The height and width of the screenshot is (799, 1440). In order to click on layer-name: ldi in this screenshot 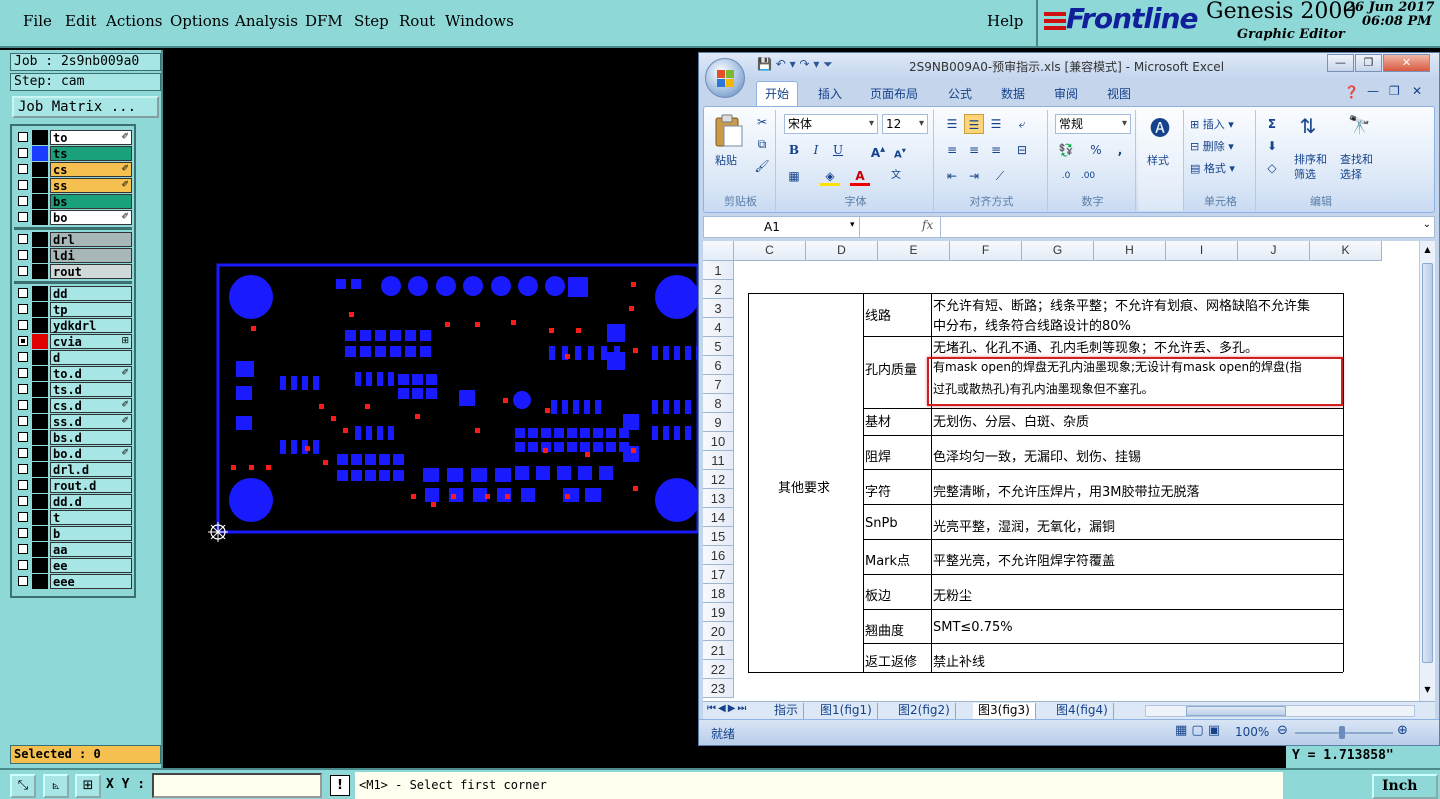, I will do `click(91, 255)`.